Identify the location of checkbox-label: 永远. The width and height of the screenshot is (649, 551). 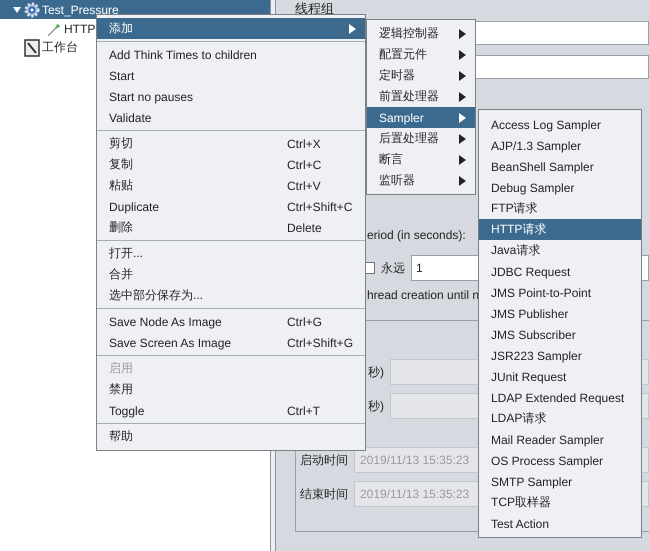
(393, 268).